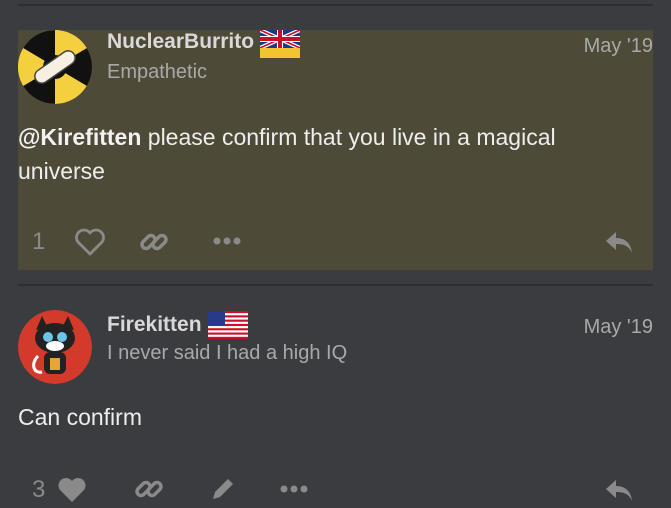 The width and height of the screenshot is (671, 508). Describe the element at coordinates (79, 137) in the screenshot. I see `user-mention: @Kirefitten` at that location.